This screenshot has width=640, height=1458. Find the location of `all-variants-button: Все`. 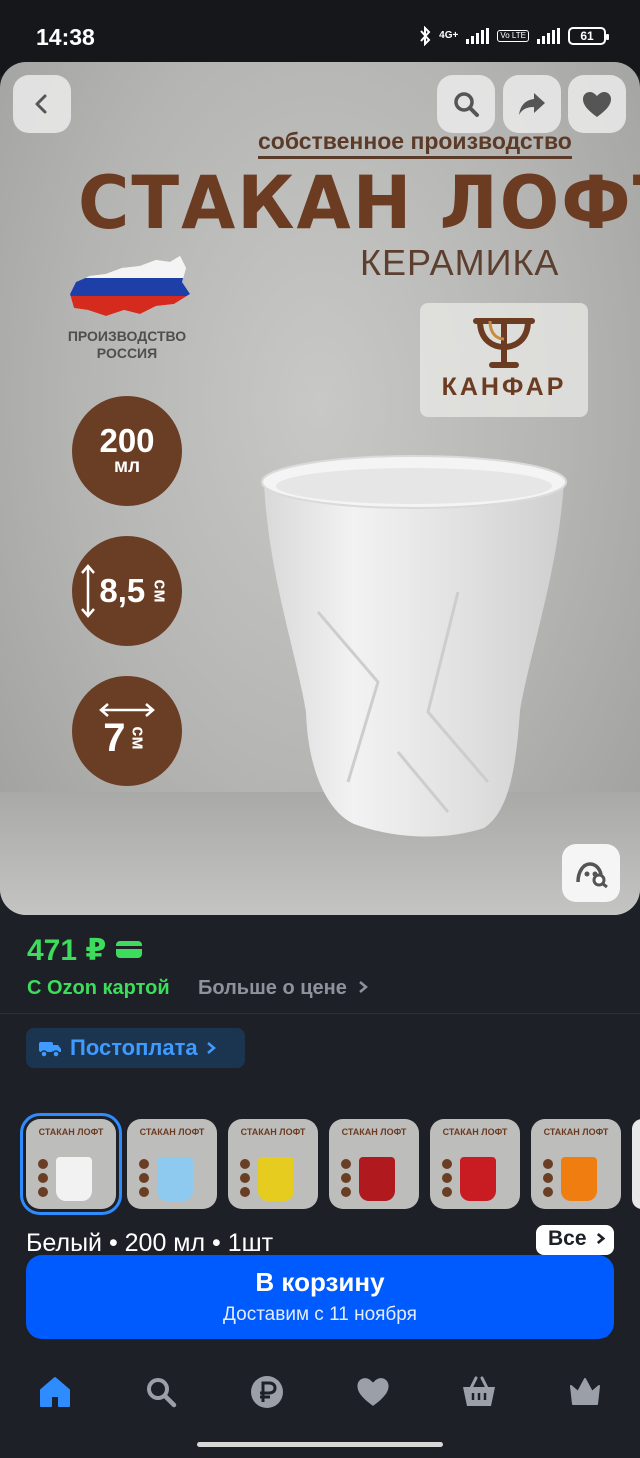

all-variants-button: Все is located at coordinates (575, 1240).